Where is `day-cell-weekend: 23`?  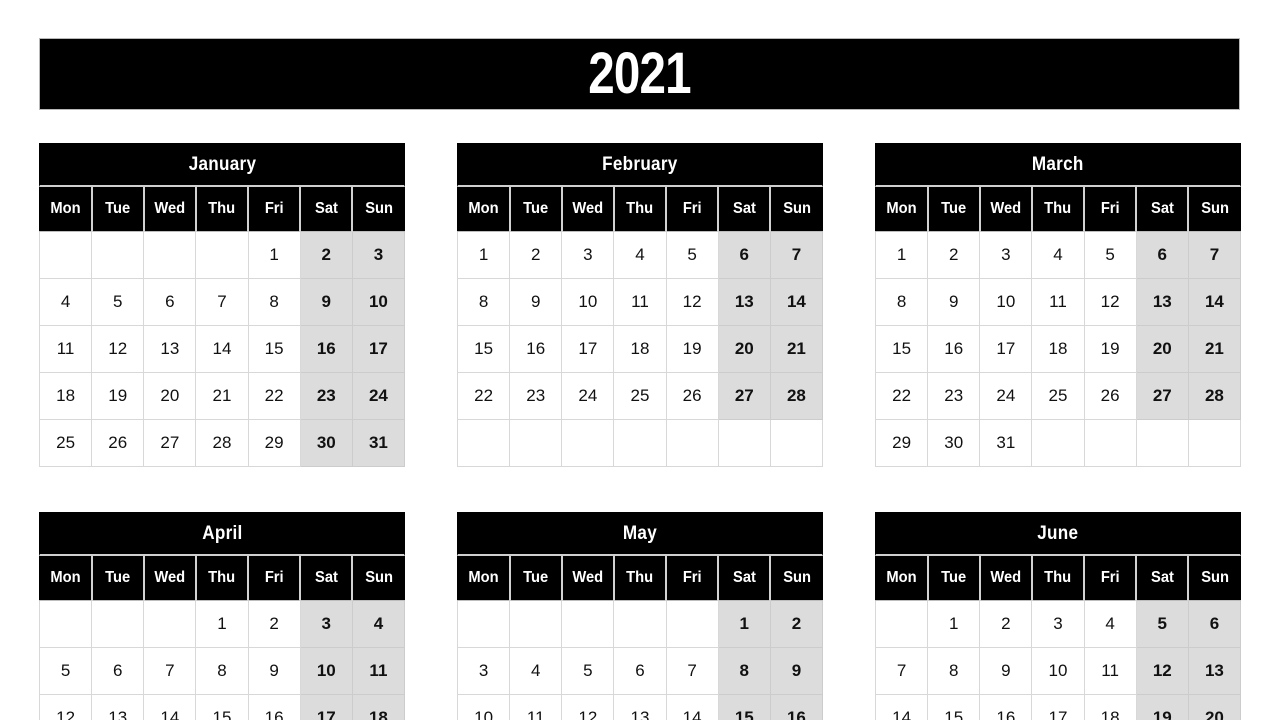
day-cell-weekend: 23 is located at coordinates (326, 396).